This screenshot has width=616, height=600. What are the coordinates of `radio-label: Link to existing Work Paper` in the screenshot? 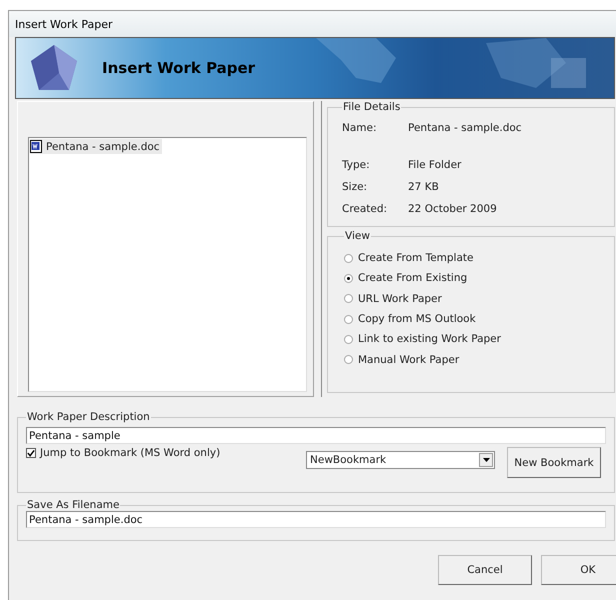 It's located at (429, 339).